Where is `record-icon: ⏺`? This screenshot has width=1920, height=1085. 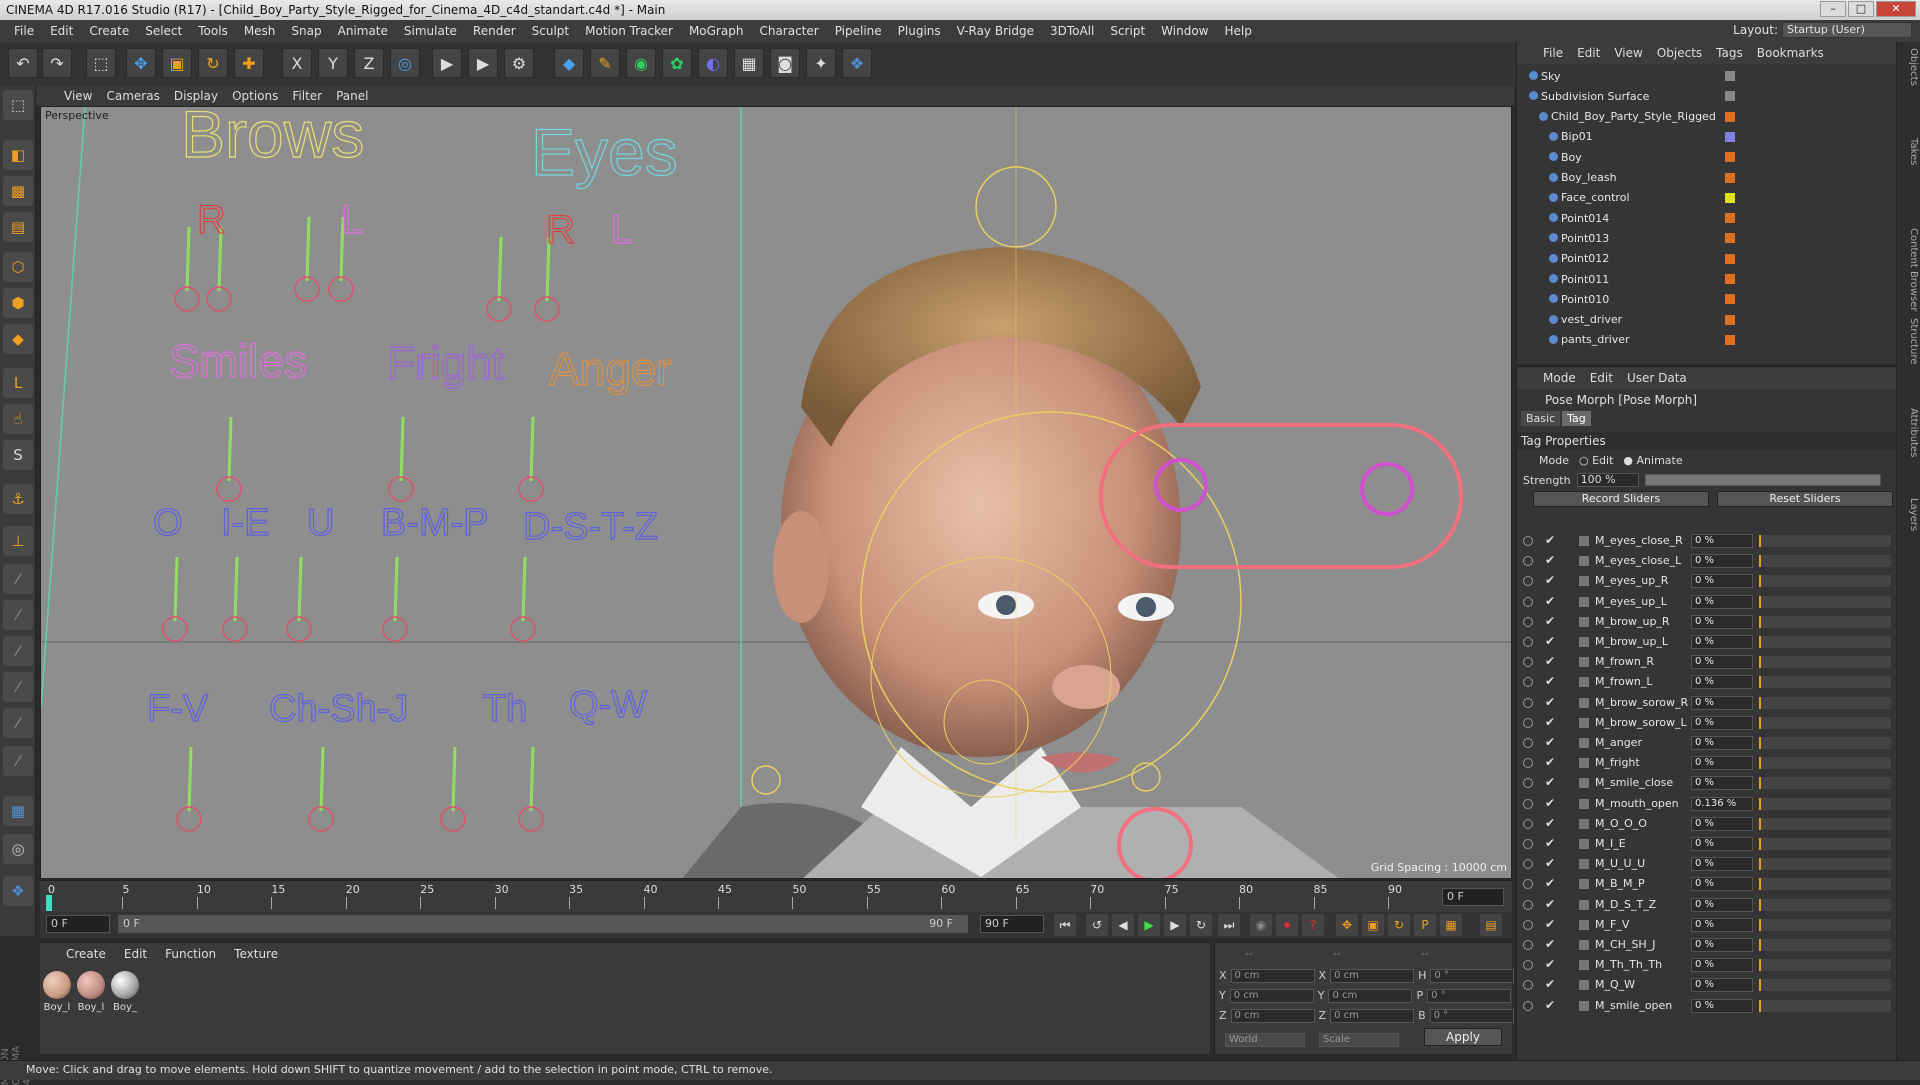
record-icon: ⏺ is located at coordinates (1287, 925).